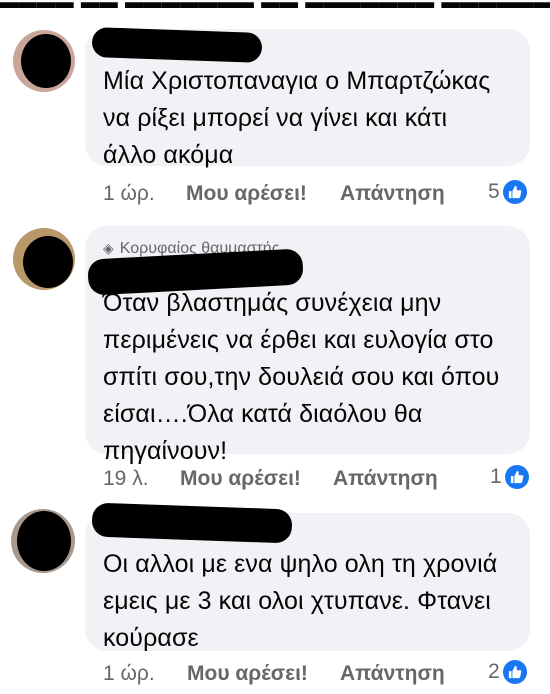 The image size is (550, 694). Describe the element at coordinates (297, 601) in the screenshot. I see `comment-text-line: εμεις με 3 και ολοι χτυπανε. Φτανει` at that location.